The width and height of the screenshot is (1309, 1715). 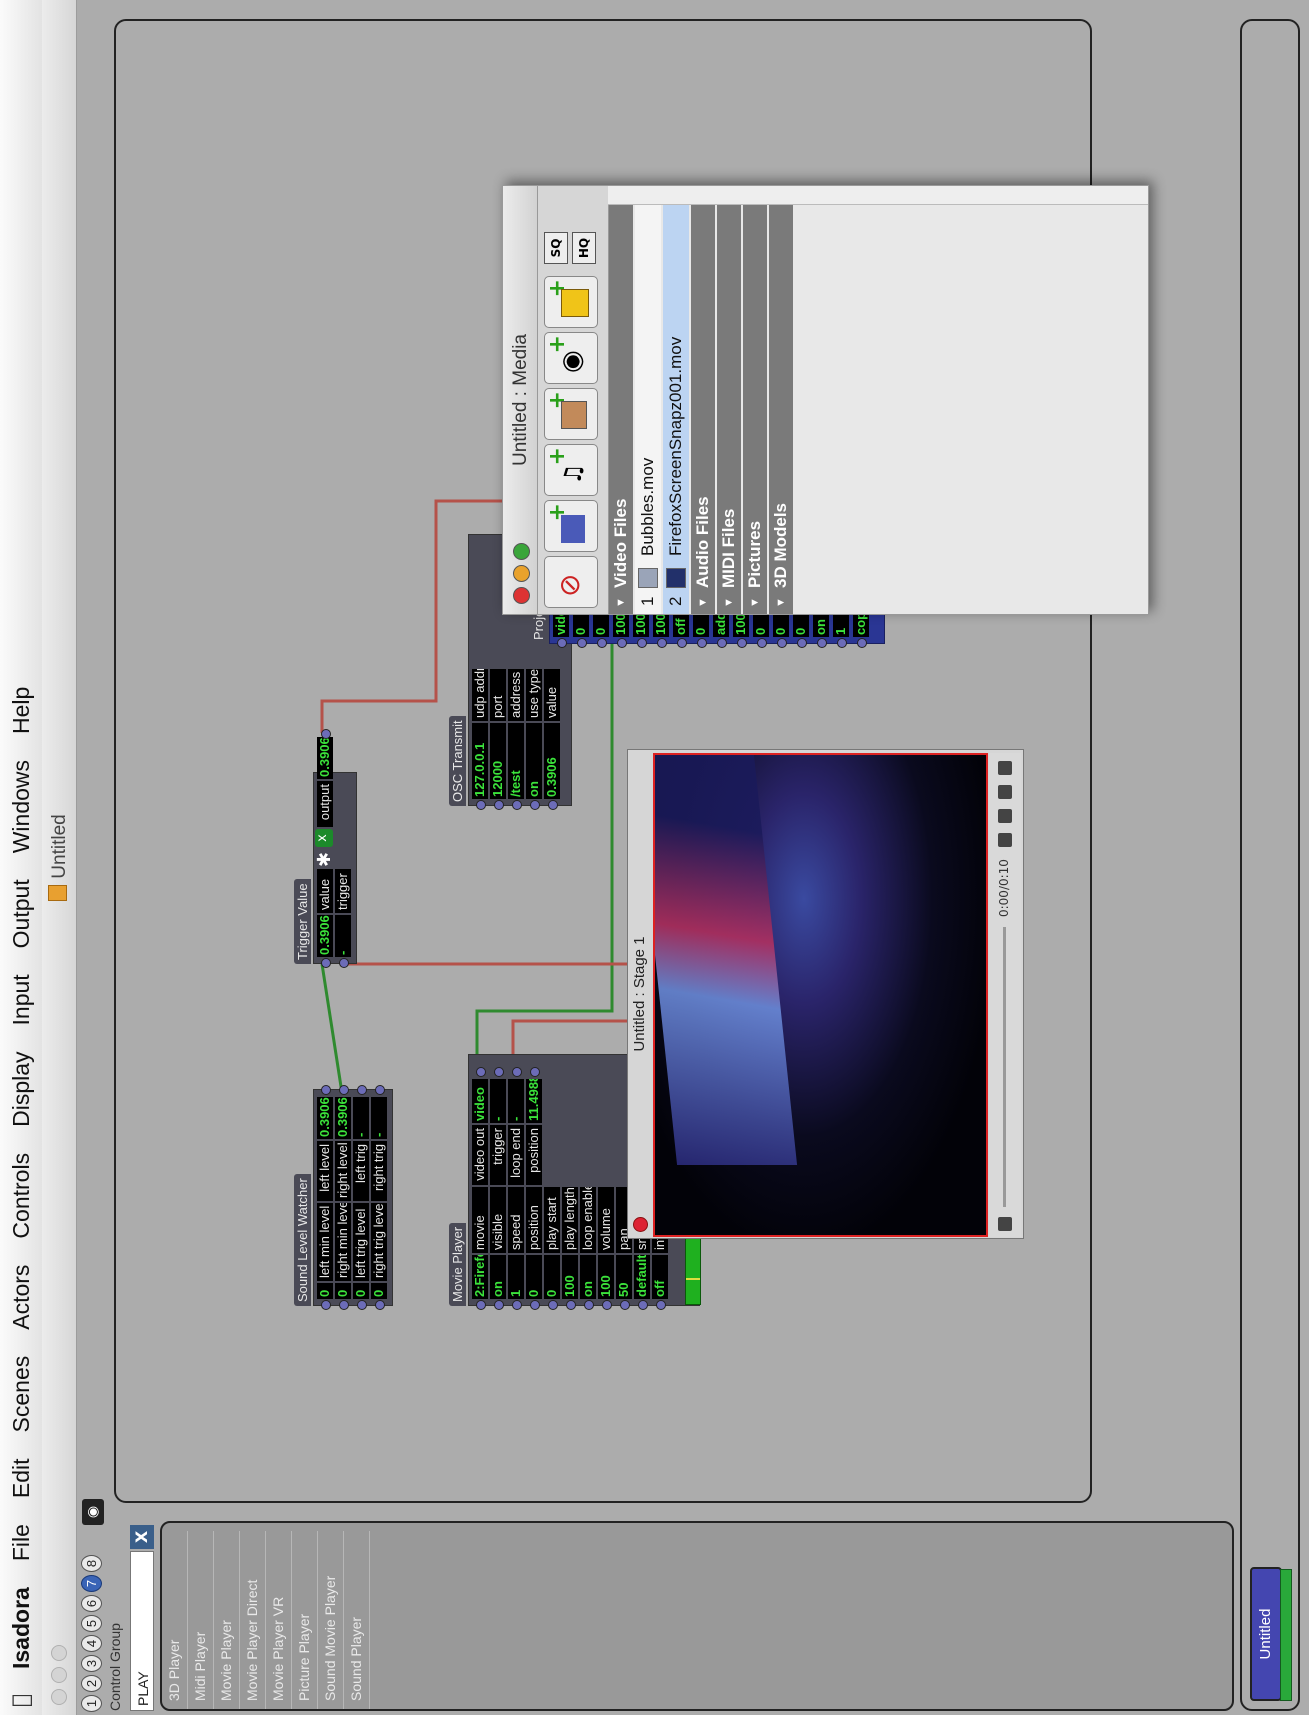 I want to click on scene-button-8: 8, so click(x=91, y=1563).